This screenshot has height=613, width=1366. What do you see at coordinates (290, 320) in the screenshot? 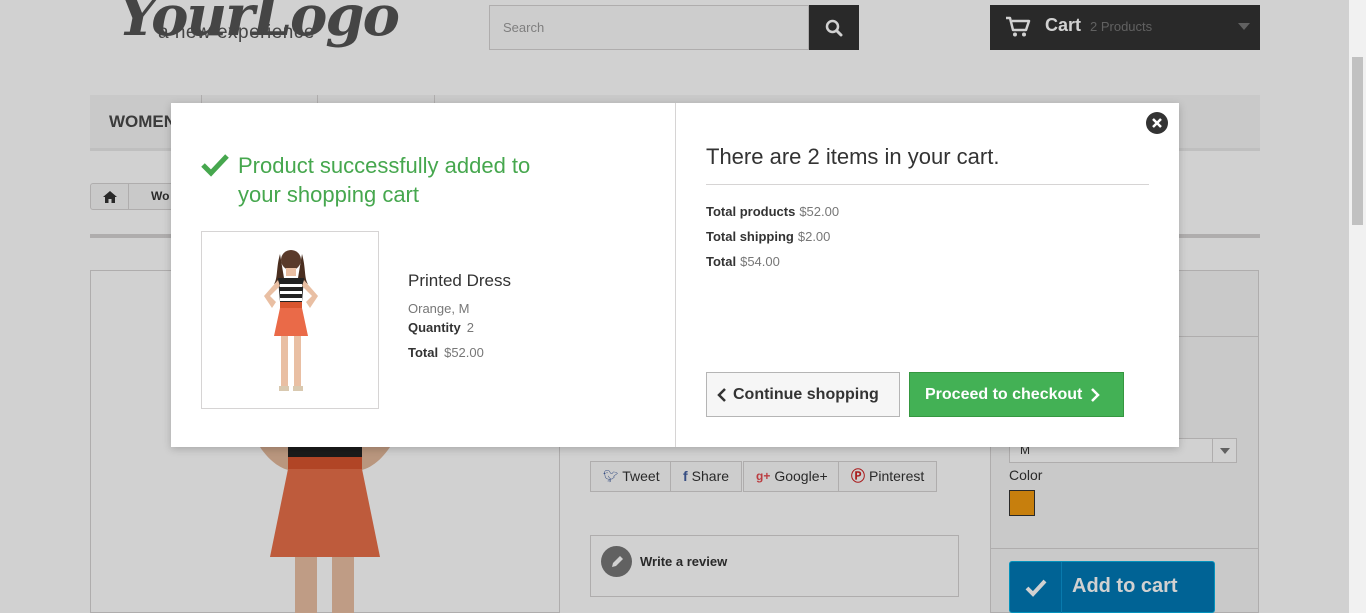
I see `product-thumbnail` at bounding box center [290, 320].